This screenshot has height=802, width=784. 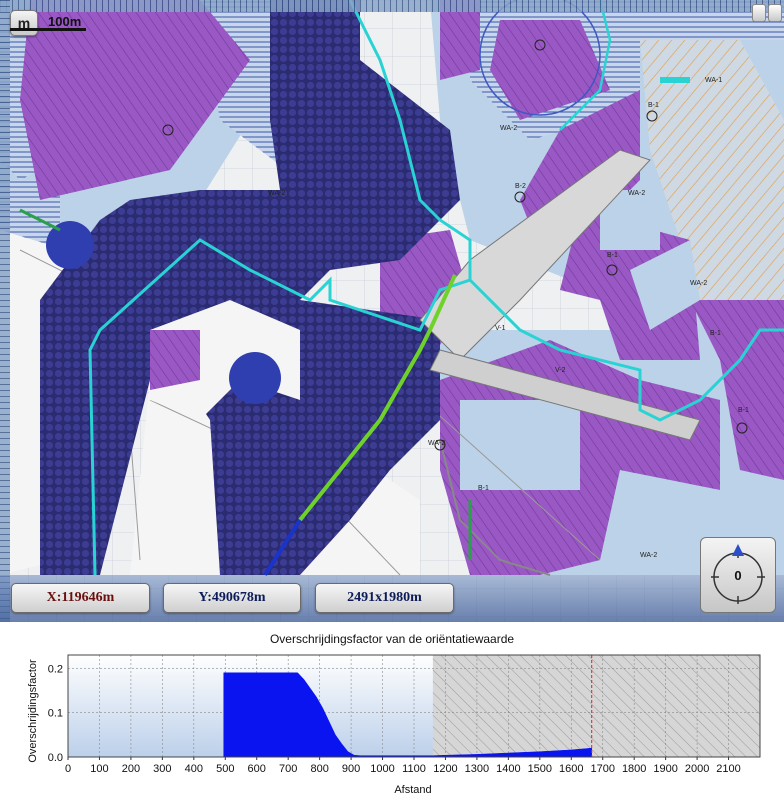 I want to click on y-tick-label: 0.2, so click(x=55, y=669).